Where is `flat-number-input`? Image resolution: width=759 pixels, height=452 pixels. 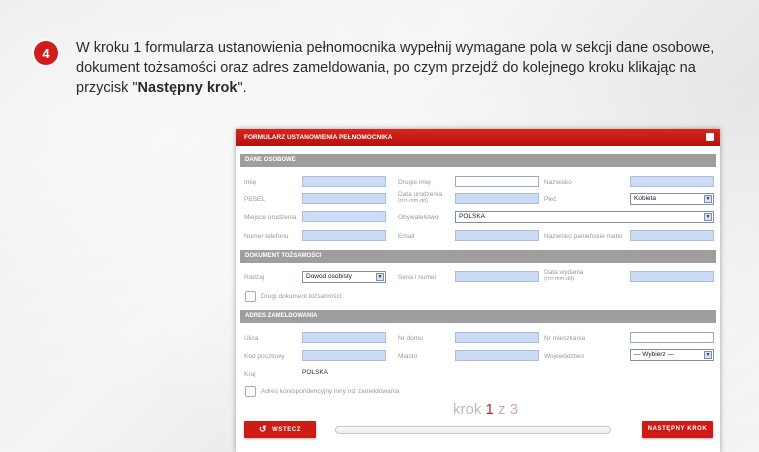
flat-number-input is located at coordinates (672, 337).